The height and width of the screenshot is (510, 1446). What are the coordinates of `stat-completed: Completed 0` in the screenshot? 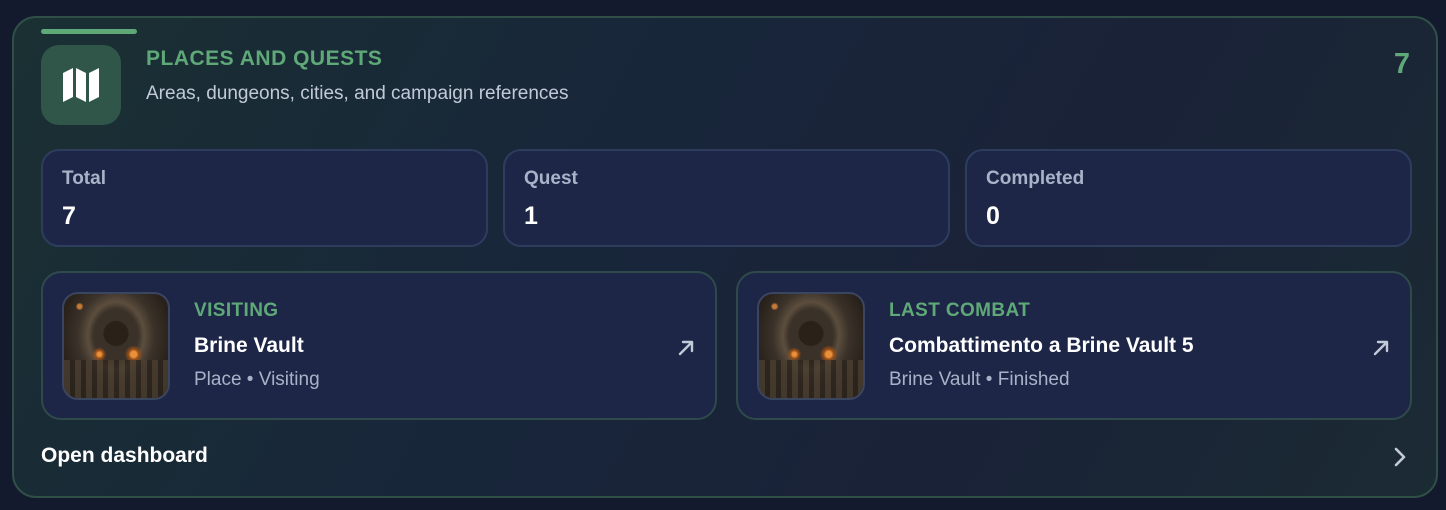 It's located at (1188, 198).